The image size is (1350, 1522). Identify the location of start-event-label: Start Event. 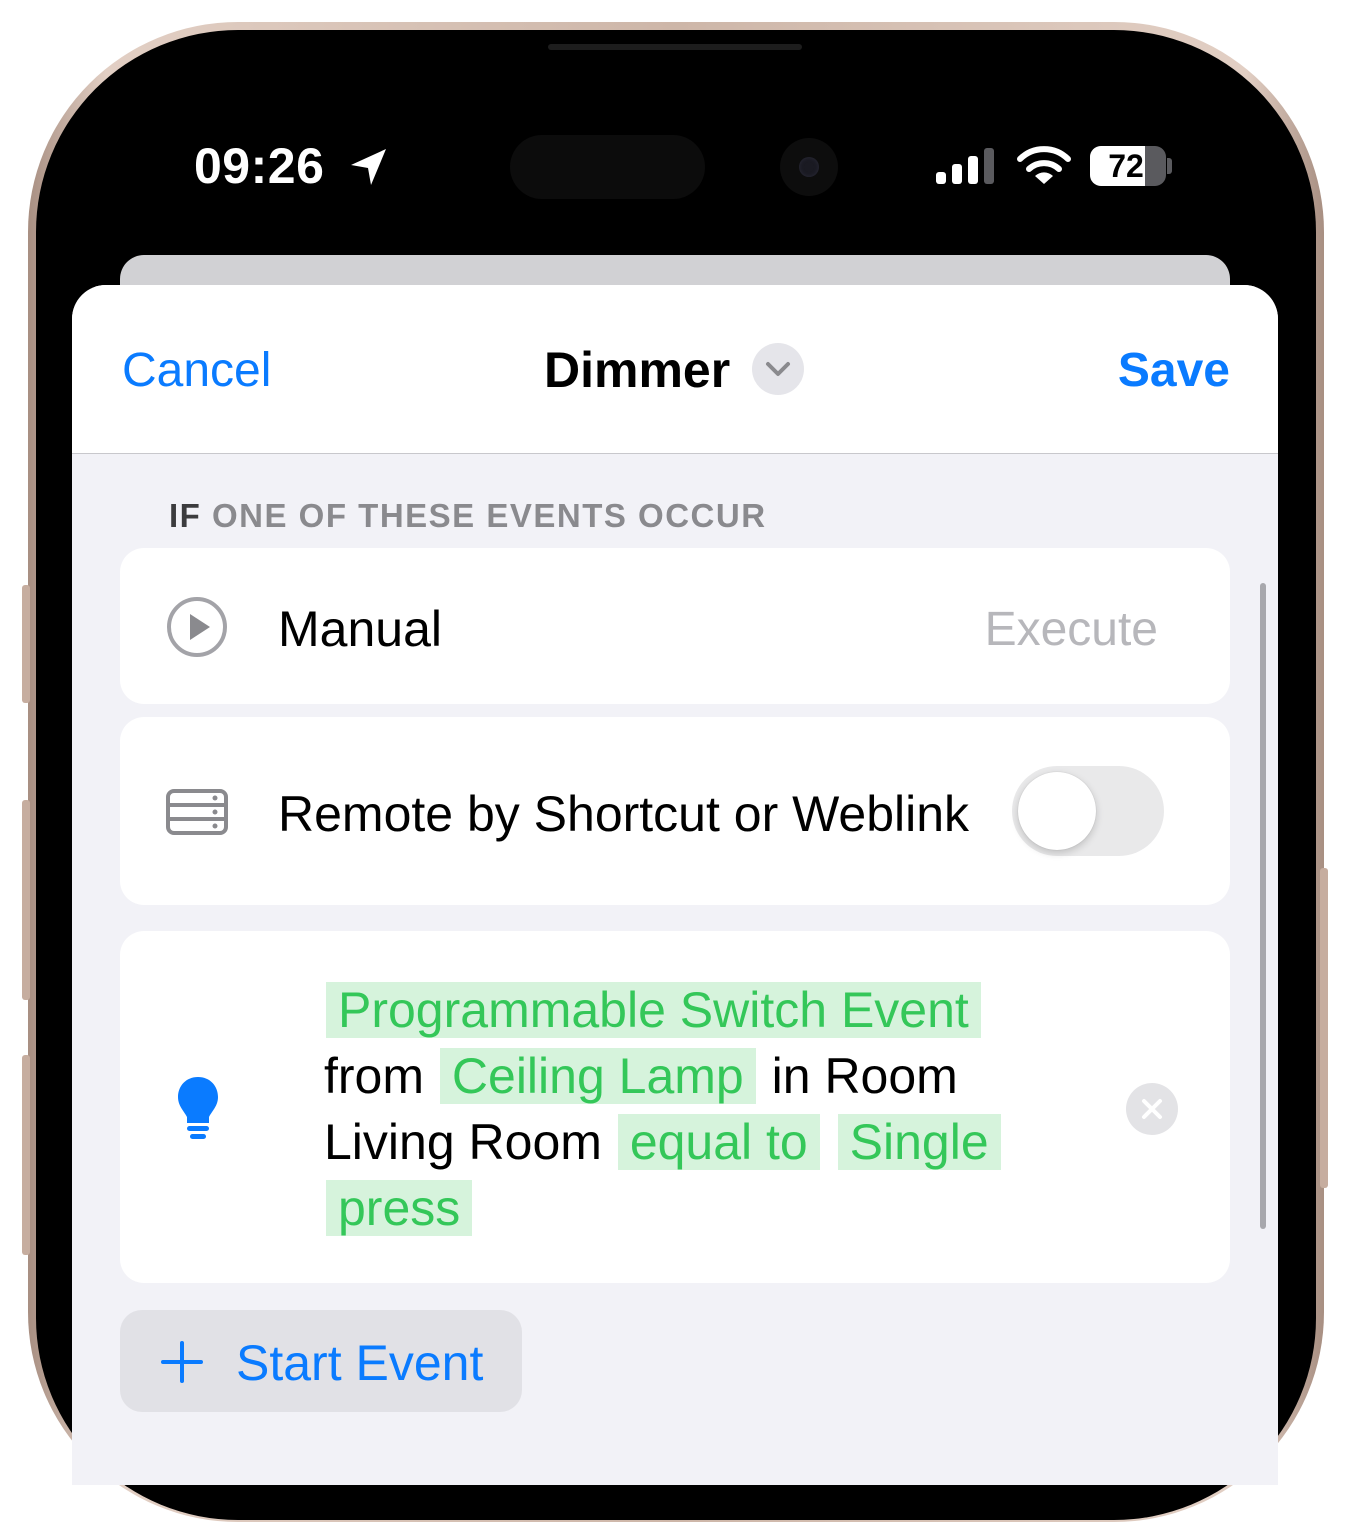
(360, 1363).